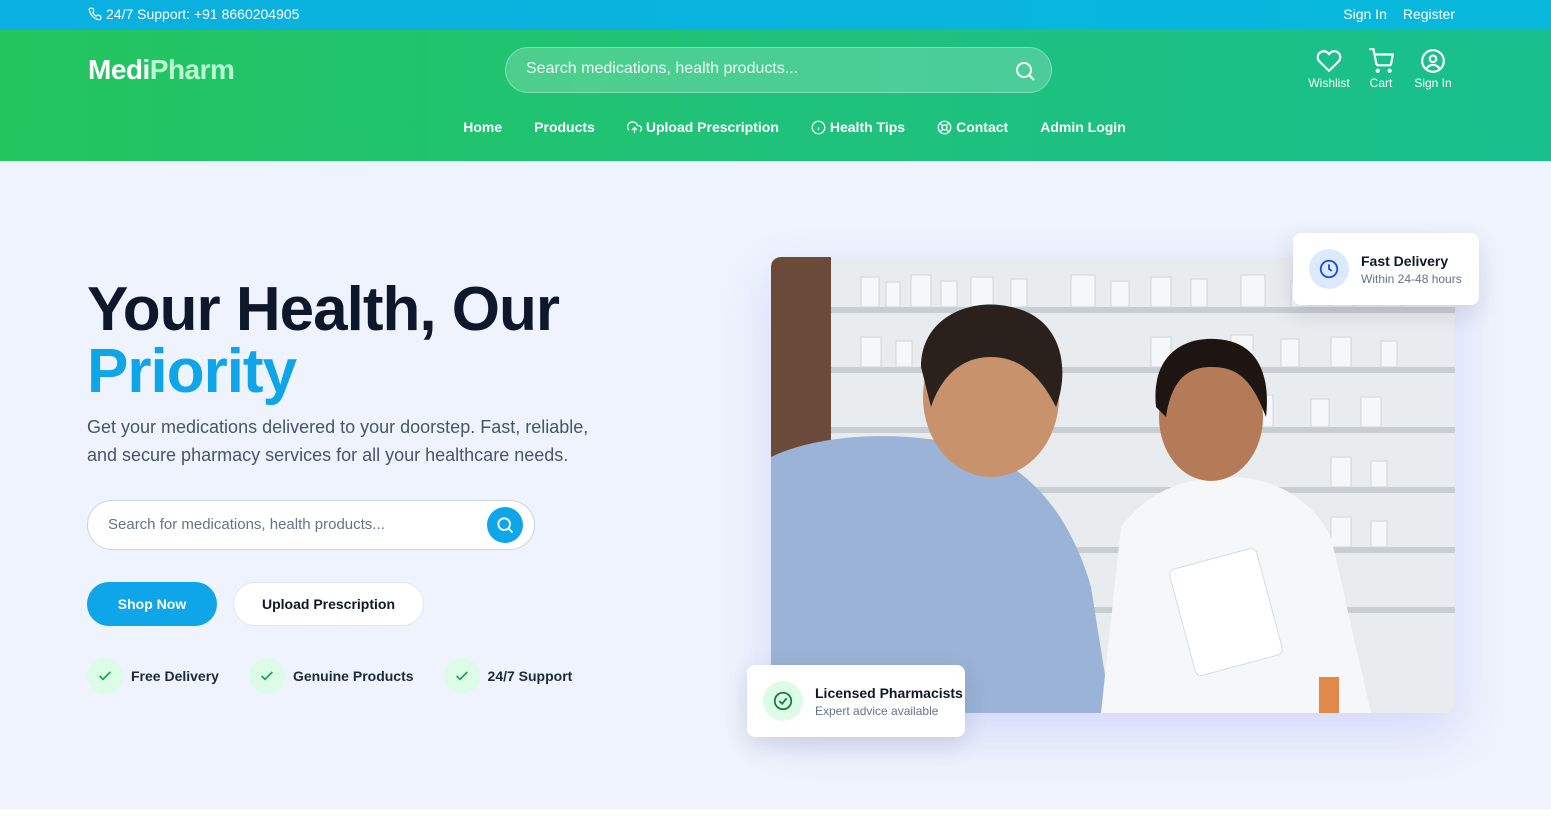 The width and height of the screenshot is (1551, 824). I want to click on cart-button: Cart, so click(1381, 69).